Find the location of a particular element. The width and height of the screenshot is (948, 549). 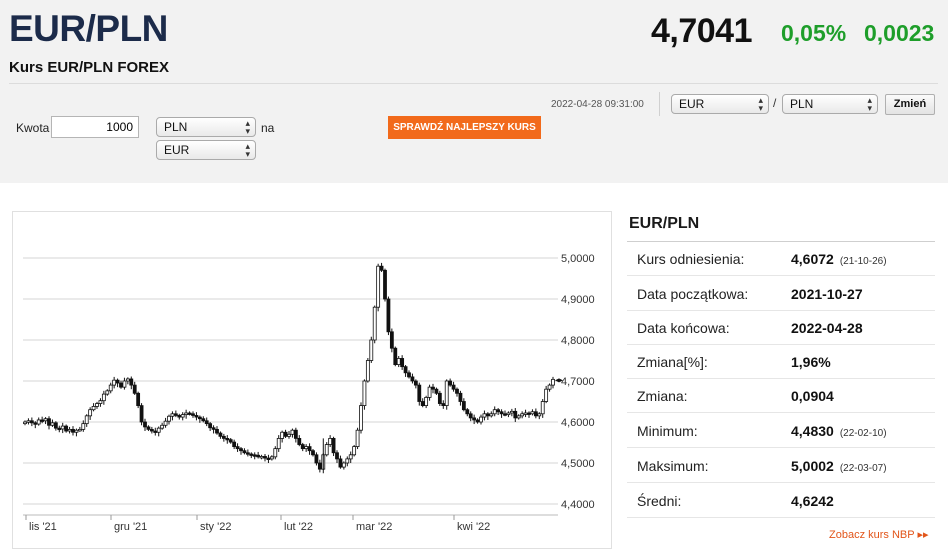

y-tick-label: 4,9000 is located at coordinates (578, 300).